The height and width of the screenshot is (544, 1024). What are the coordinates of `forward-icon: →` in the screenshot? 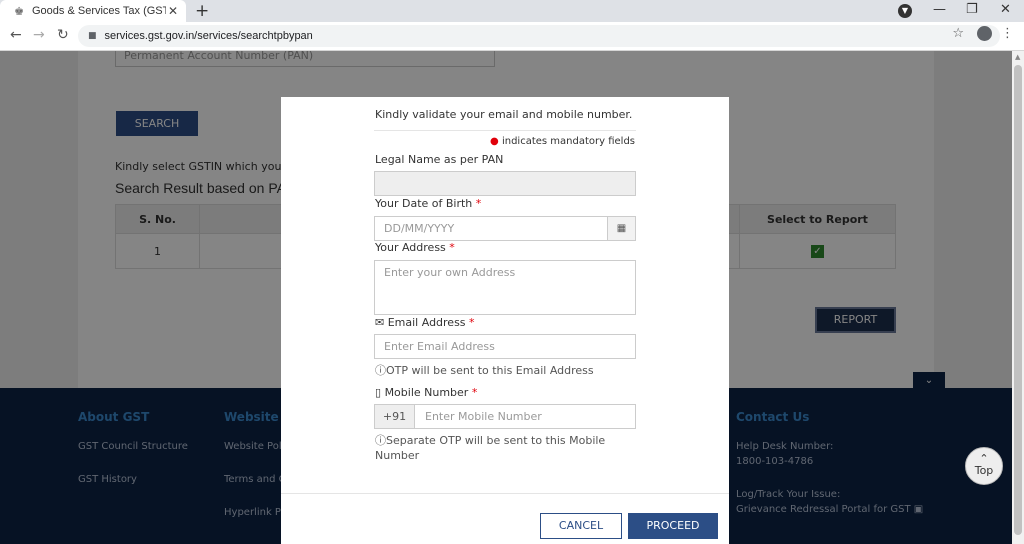 It's located at (39, 35).